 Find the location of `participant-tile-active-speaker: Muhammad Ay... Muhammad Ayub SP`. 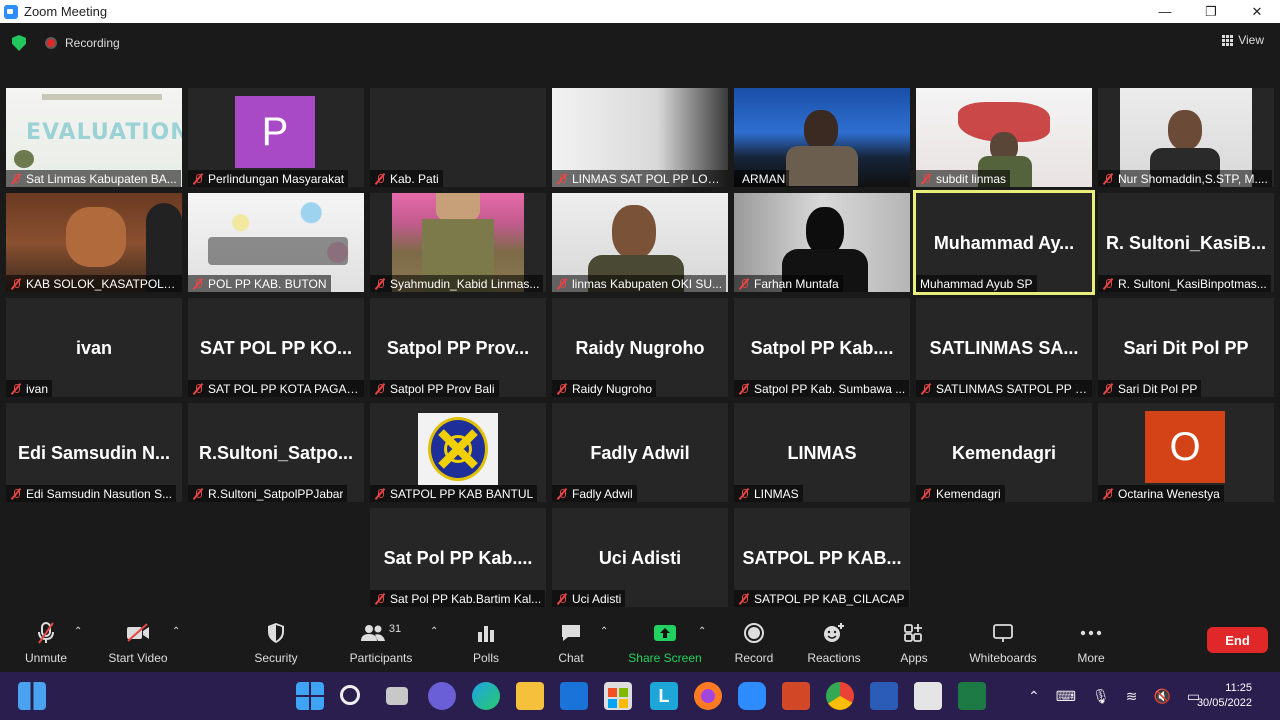

participant-tile-active-speaker: Muhammad Ay... Muhammad Ayub SP is located at coordinates (1004, 242).